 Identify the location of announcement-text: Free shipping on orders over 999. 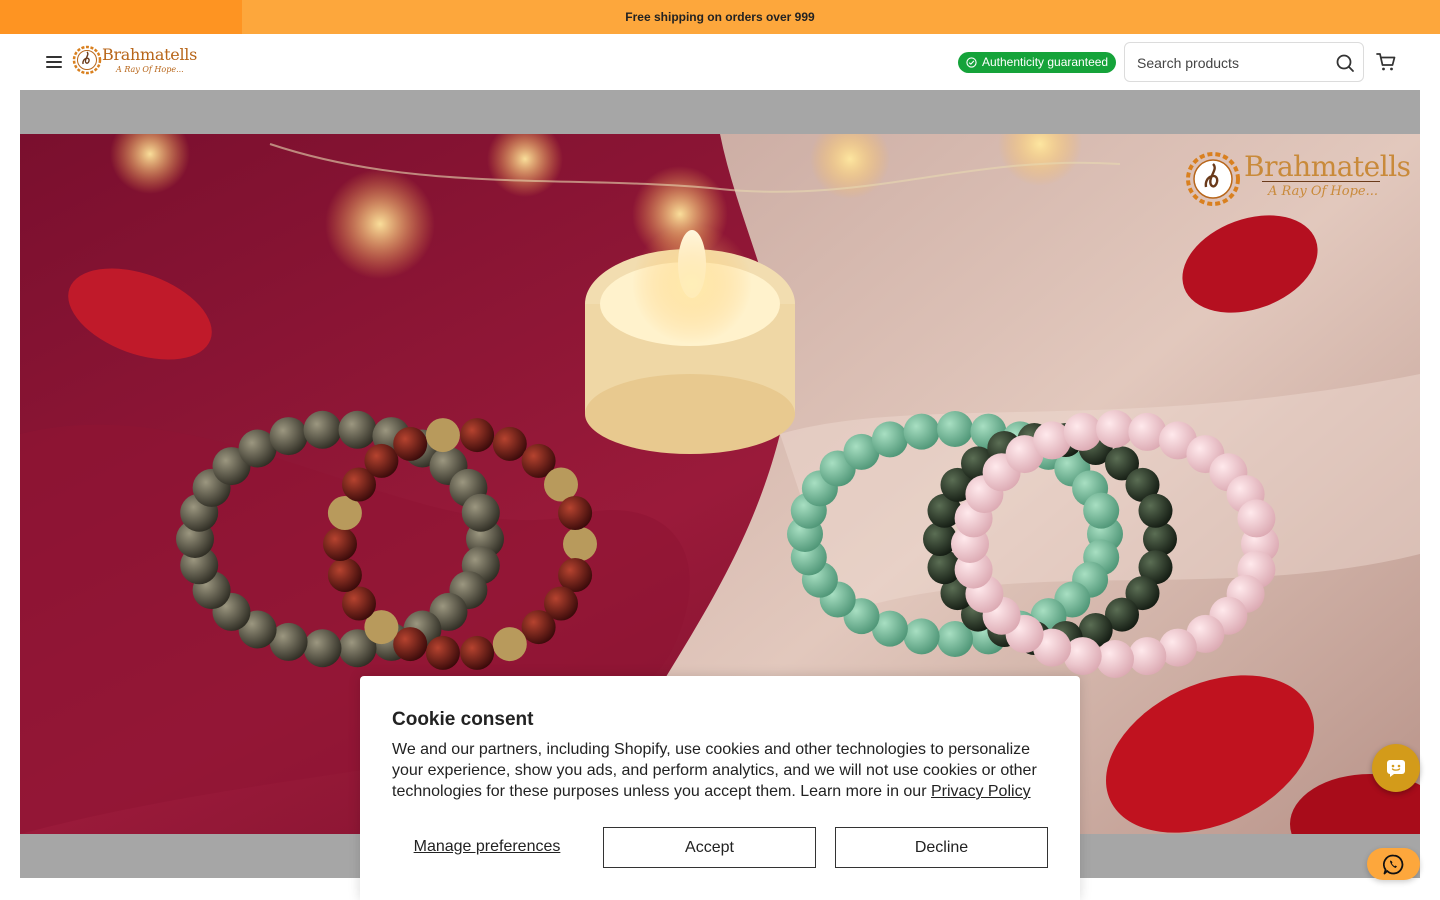
(720, 17).